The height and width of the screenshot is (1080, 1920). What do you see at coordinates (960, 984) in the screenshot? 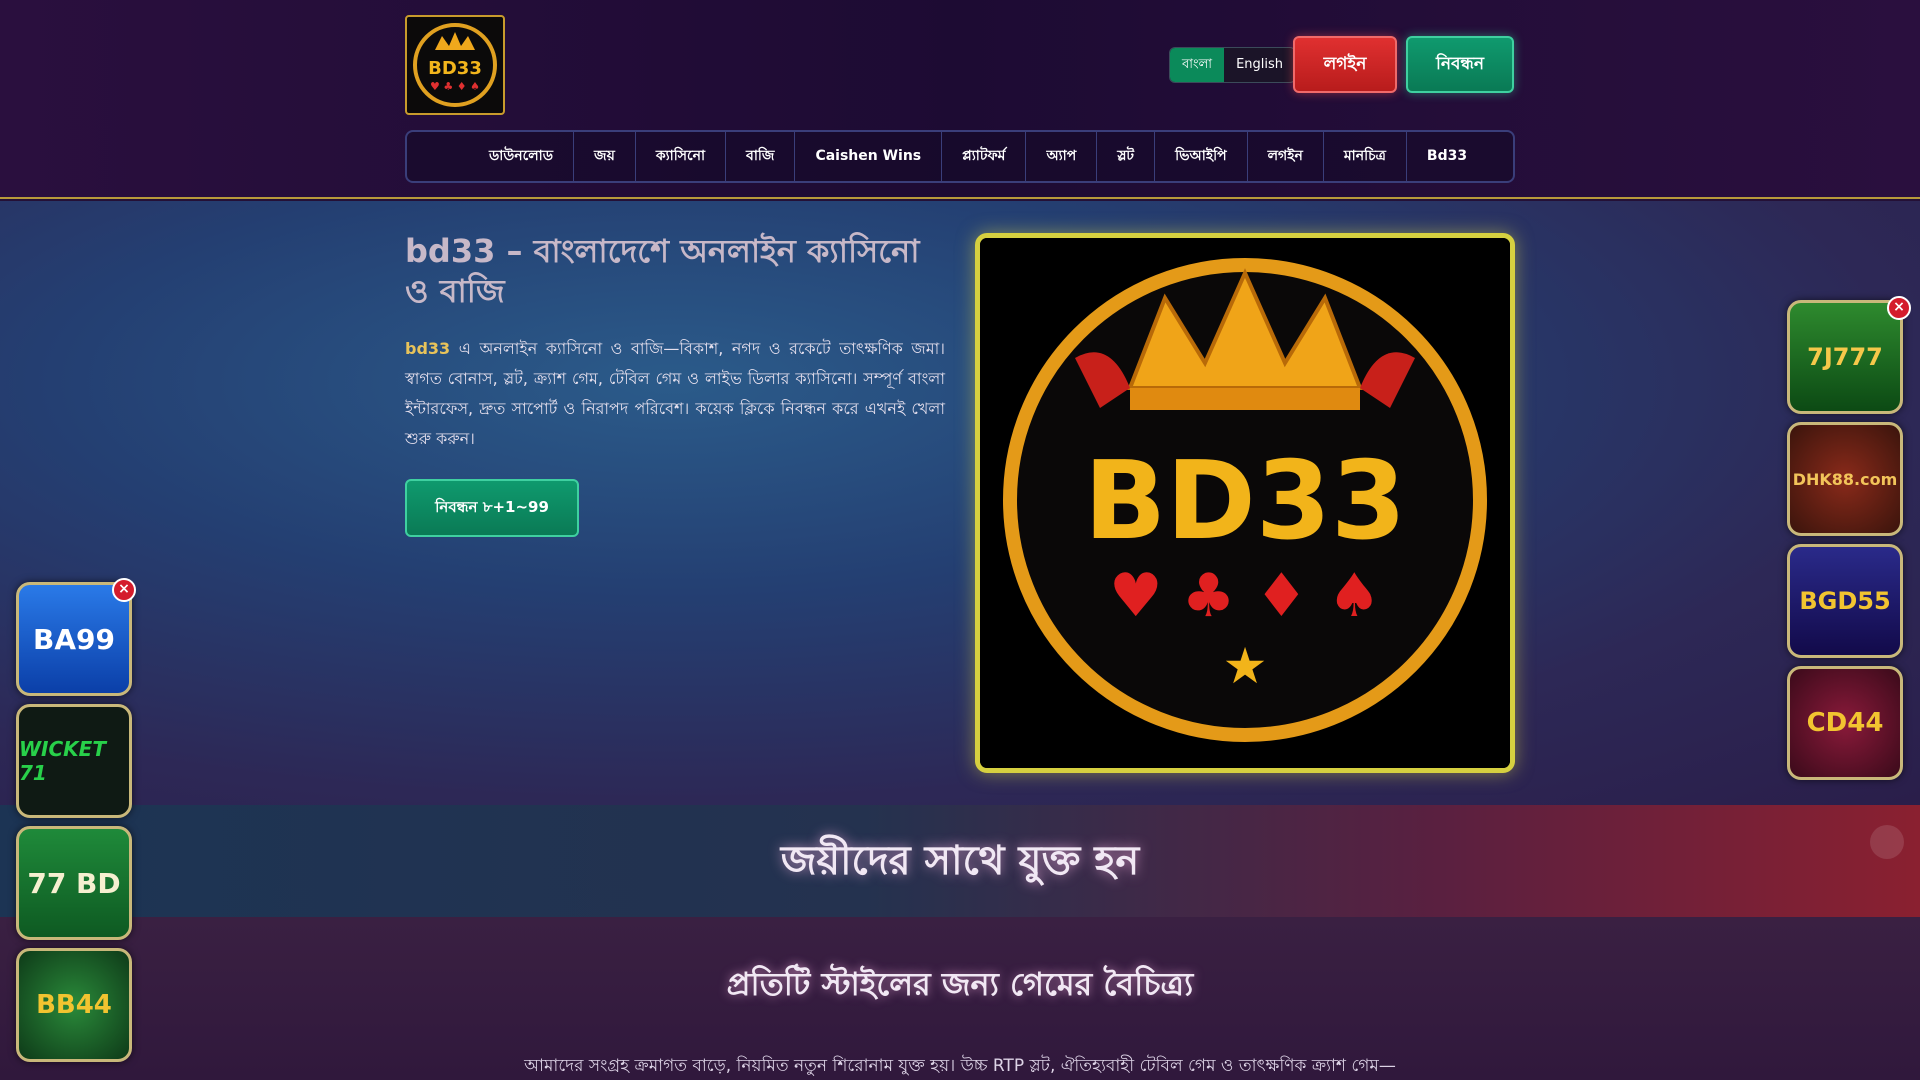
I see `section-title: প্রতিটি স্টাইলের জন্য গেমের বৈচিত্র্য` at bounding box center [960, 984].